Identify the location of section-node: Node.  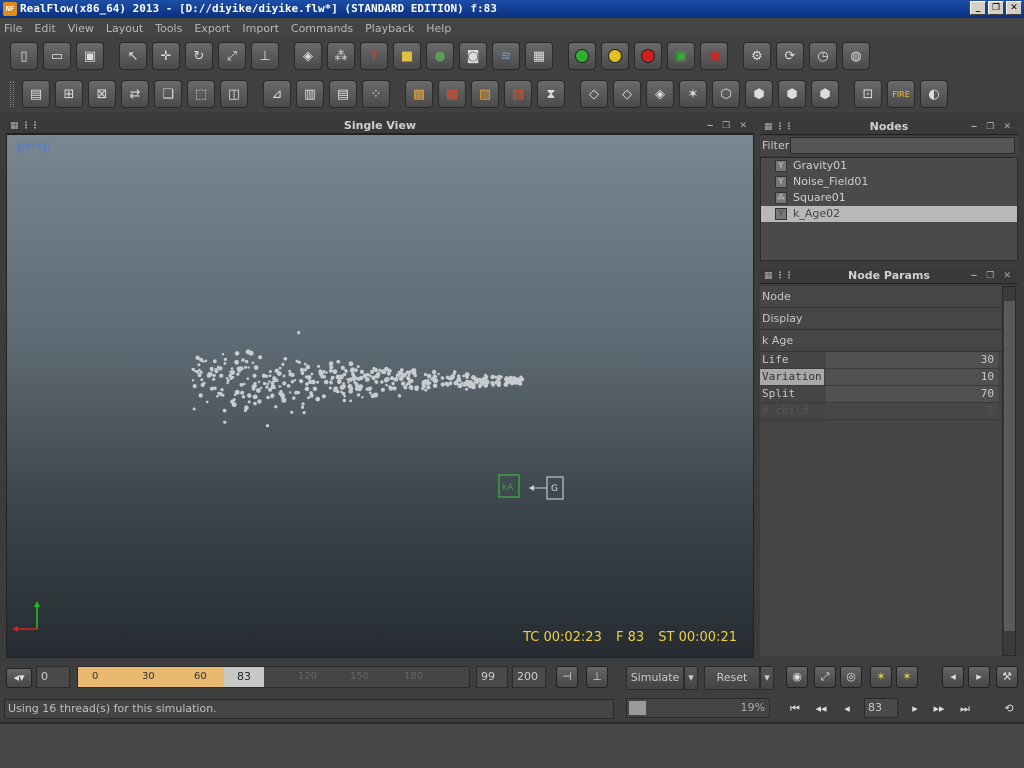
(881, 297).